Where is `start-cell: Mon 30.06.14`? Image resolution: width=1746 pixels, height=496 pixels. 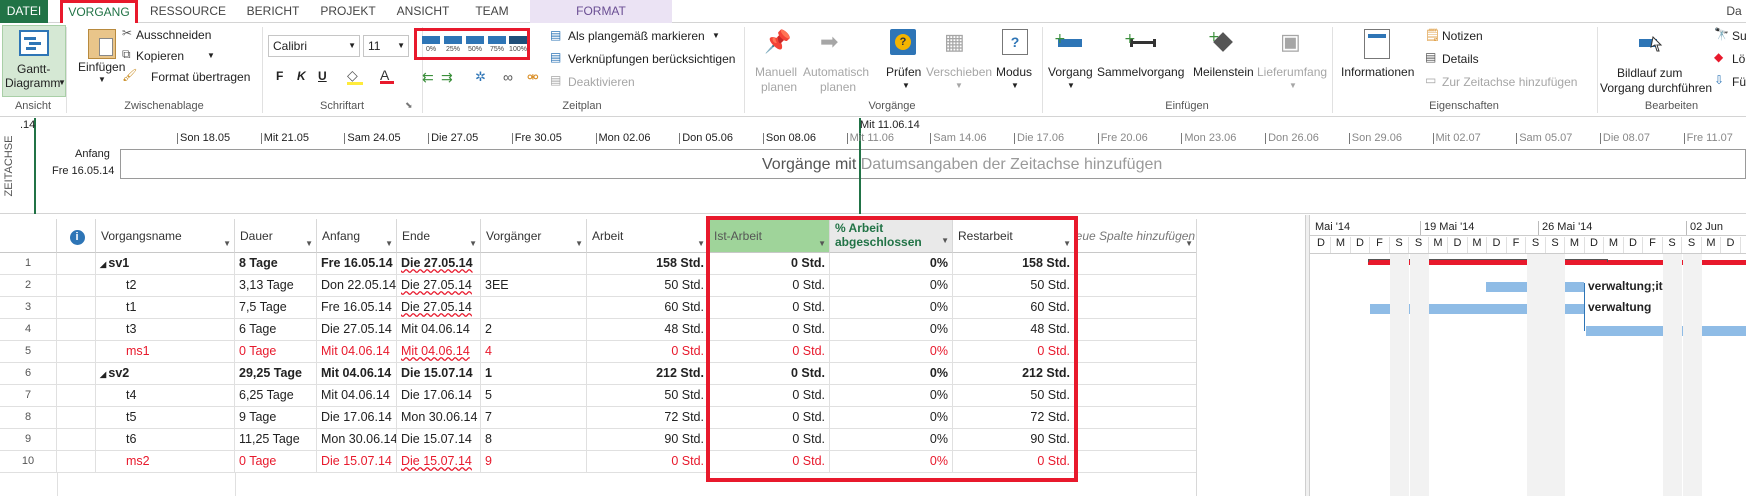 start-cell: Mon 30.06.14 is located at coordinates (357, 440).